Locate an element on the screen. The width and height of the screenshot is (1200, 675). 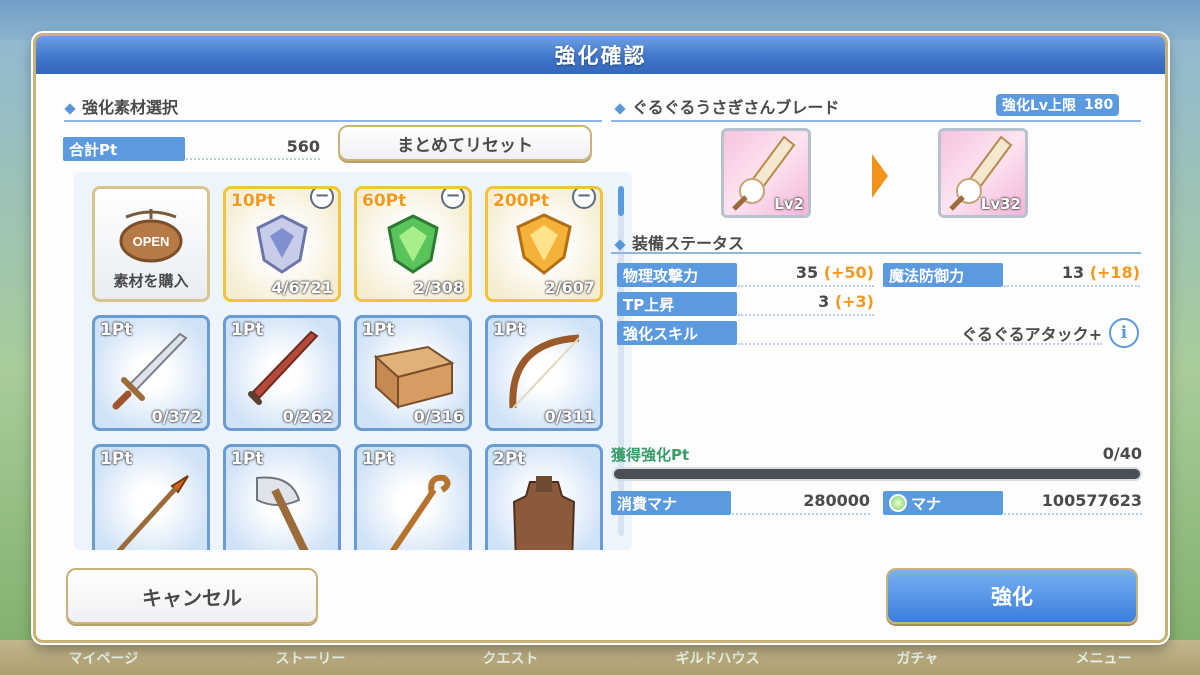
material-slot: 1Pt 0/262 is located at coordinates (282, 373).